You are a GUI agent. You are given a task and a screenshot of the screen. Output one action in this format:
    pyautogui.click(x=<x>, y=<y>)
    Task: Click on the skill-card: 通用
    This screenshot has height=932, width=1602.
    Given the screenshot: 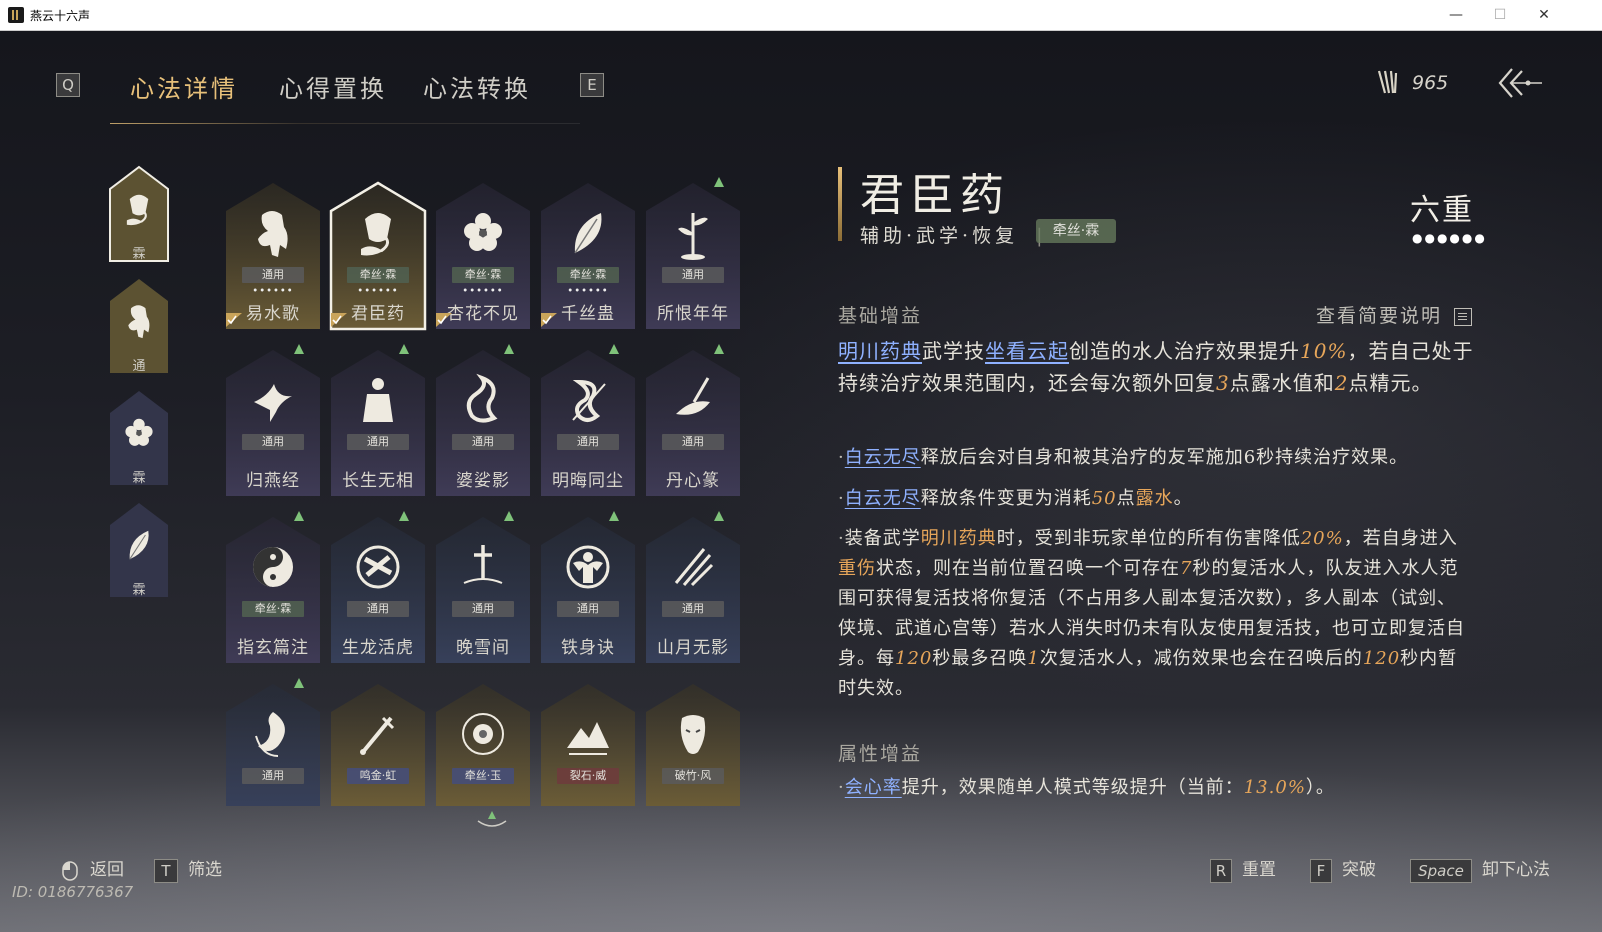 What is the action you would take?
    pyautogui.click(x=273, y=755)
    